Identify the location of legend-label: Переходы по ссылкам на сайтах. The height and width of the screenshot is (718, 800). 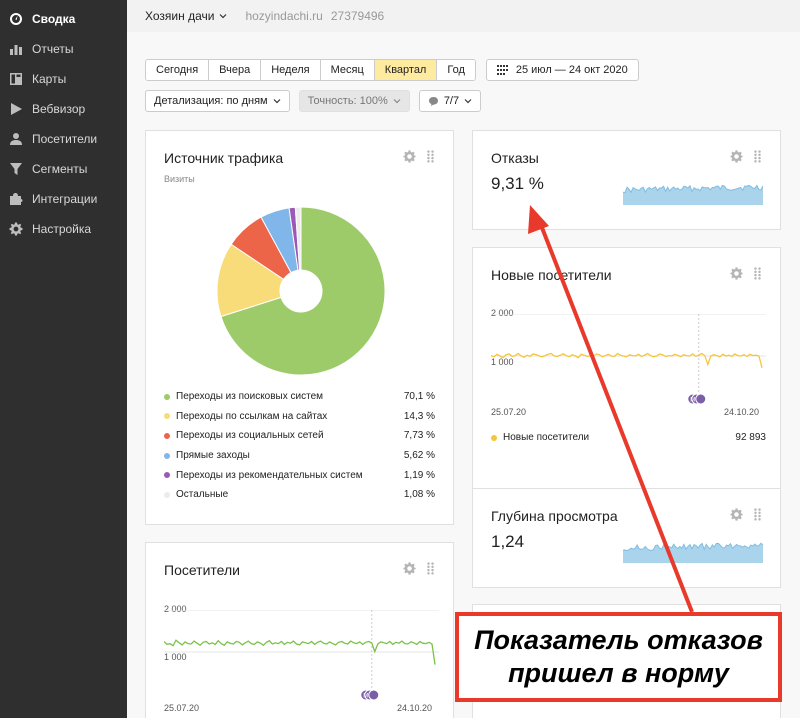
(252, 416).